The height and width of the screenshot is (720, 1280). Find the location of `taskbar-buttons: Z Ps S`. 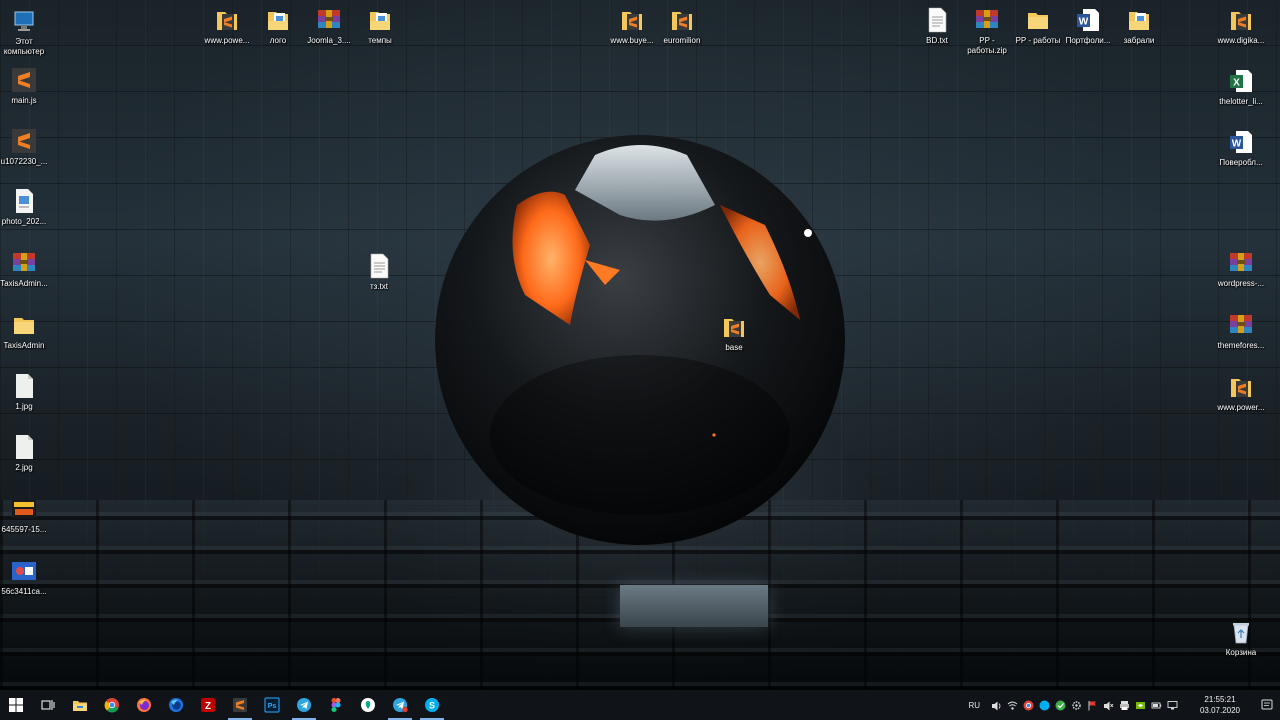

taskbar-buttons: Z Ps S is located at coordinates (224, 705).